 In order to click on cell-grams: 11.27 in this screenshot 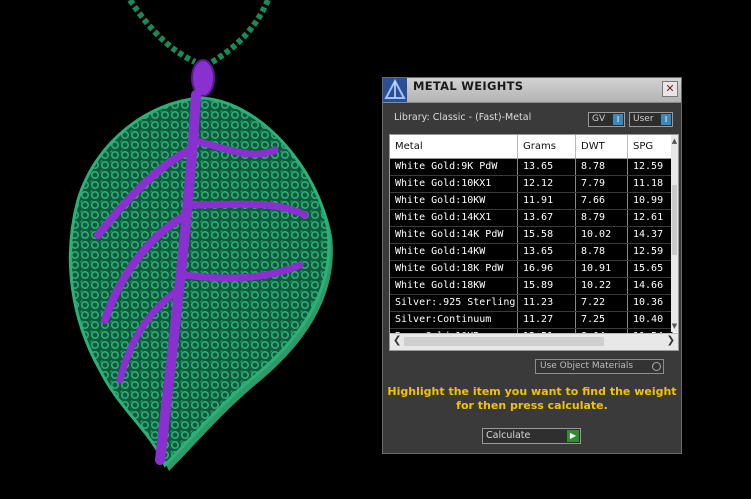, I will do `click(547, 320)`.